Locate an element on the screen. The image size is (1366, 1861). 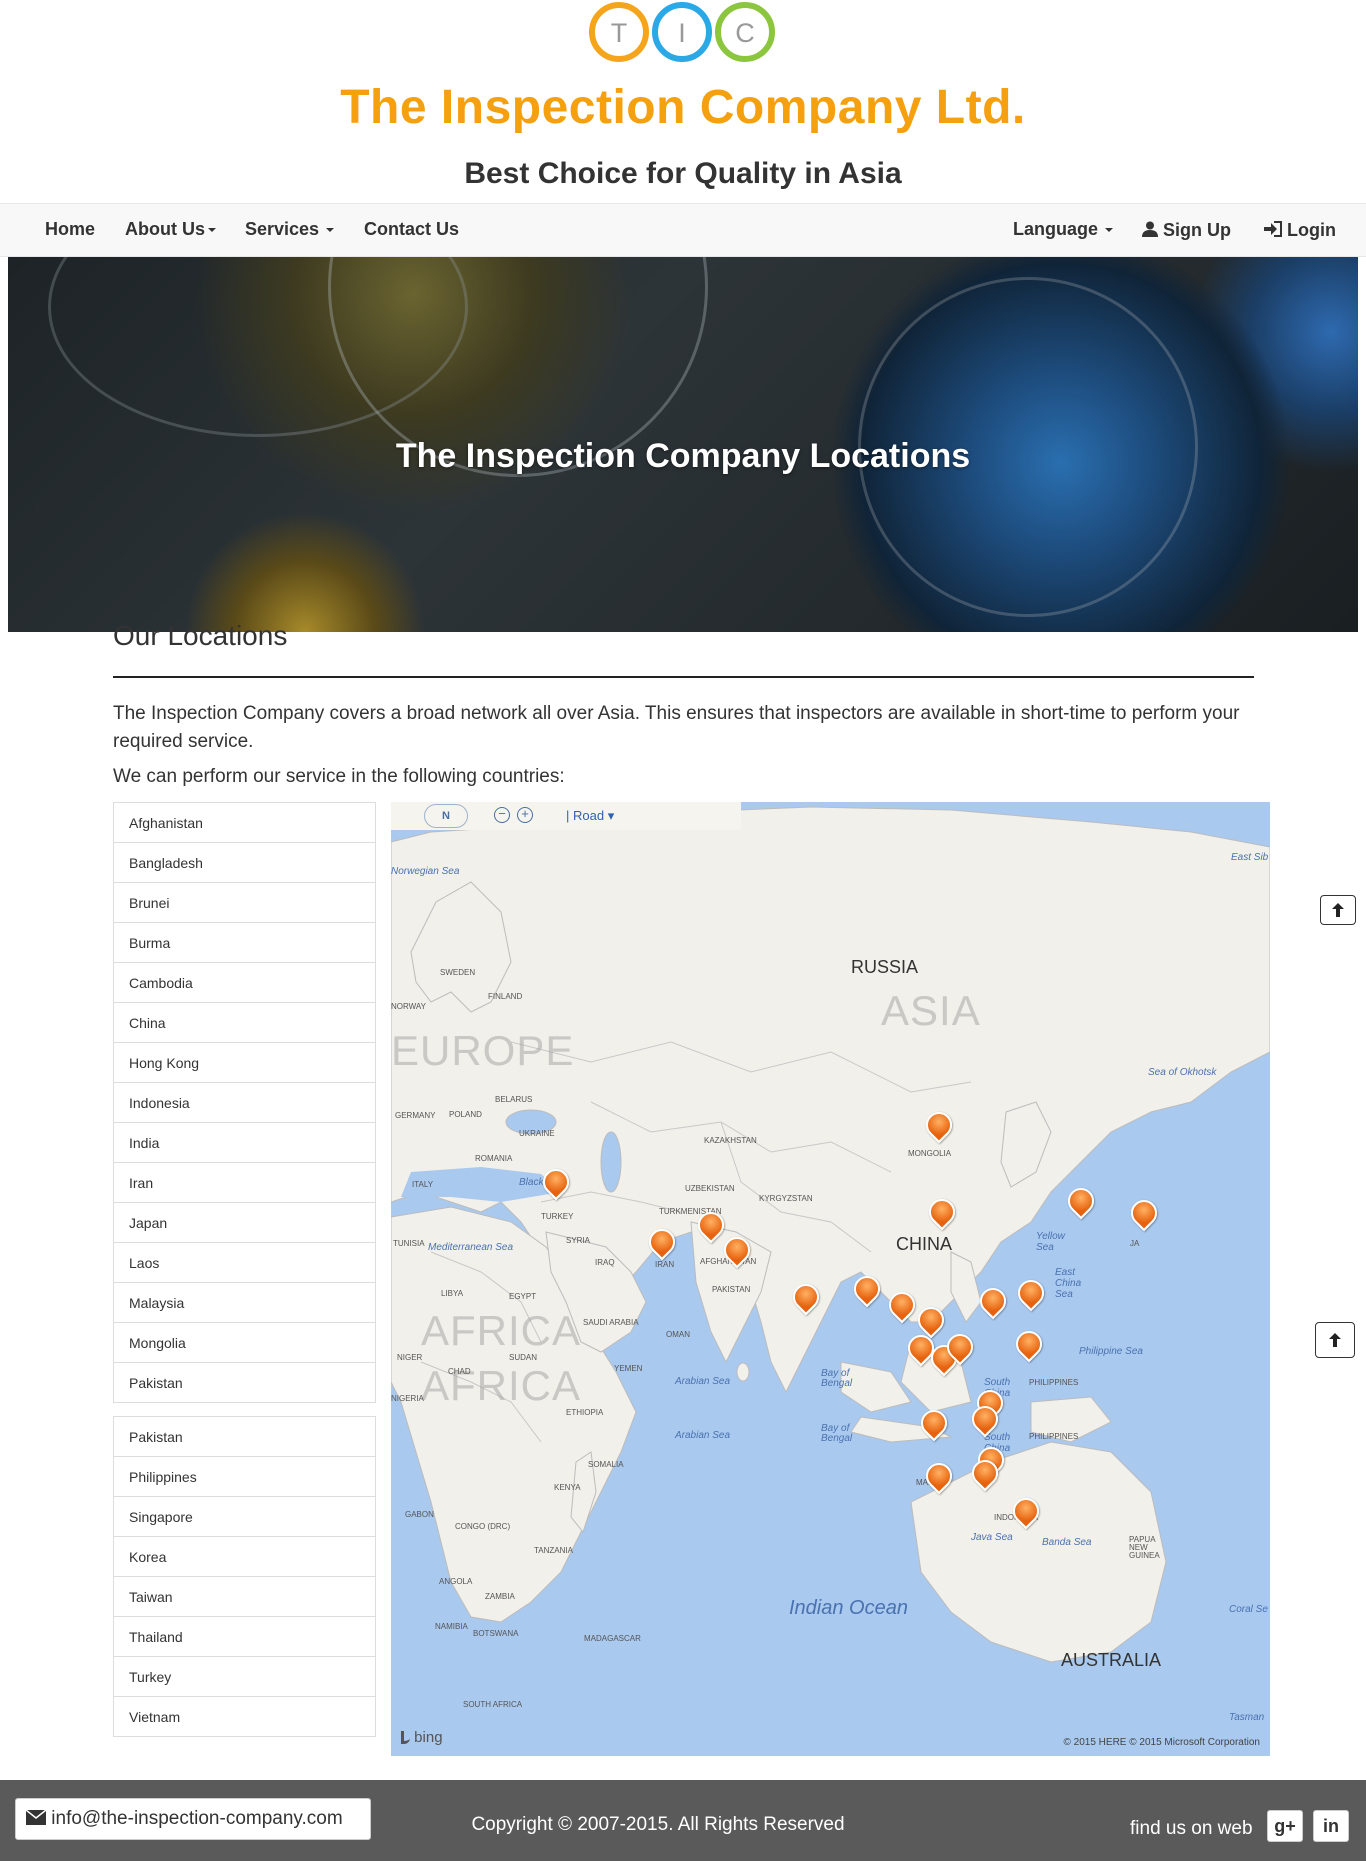
location-pin-hong-kong is located at coordinates (993, 1302).